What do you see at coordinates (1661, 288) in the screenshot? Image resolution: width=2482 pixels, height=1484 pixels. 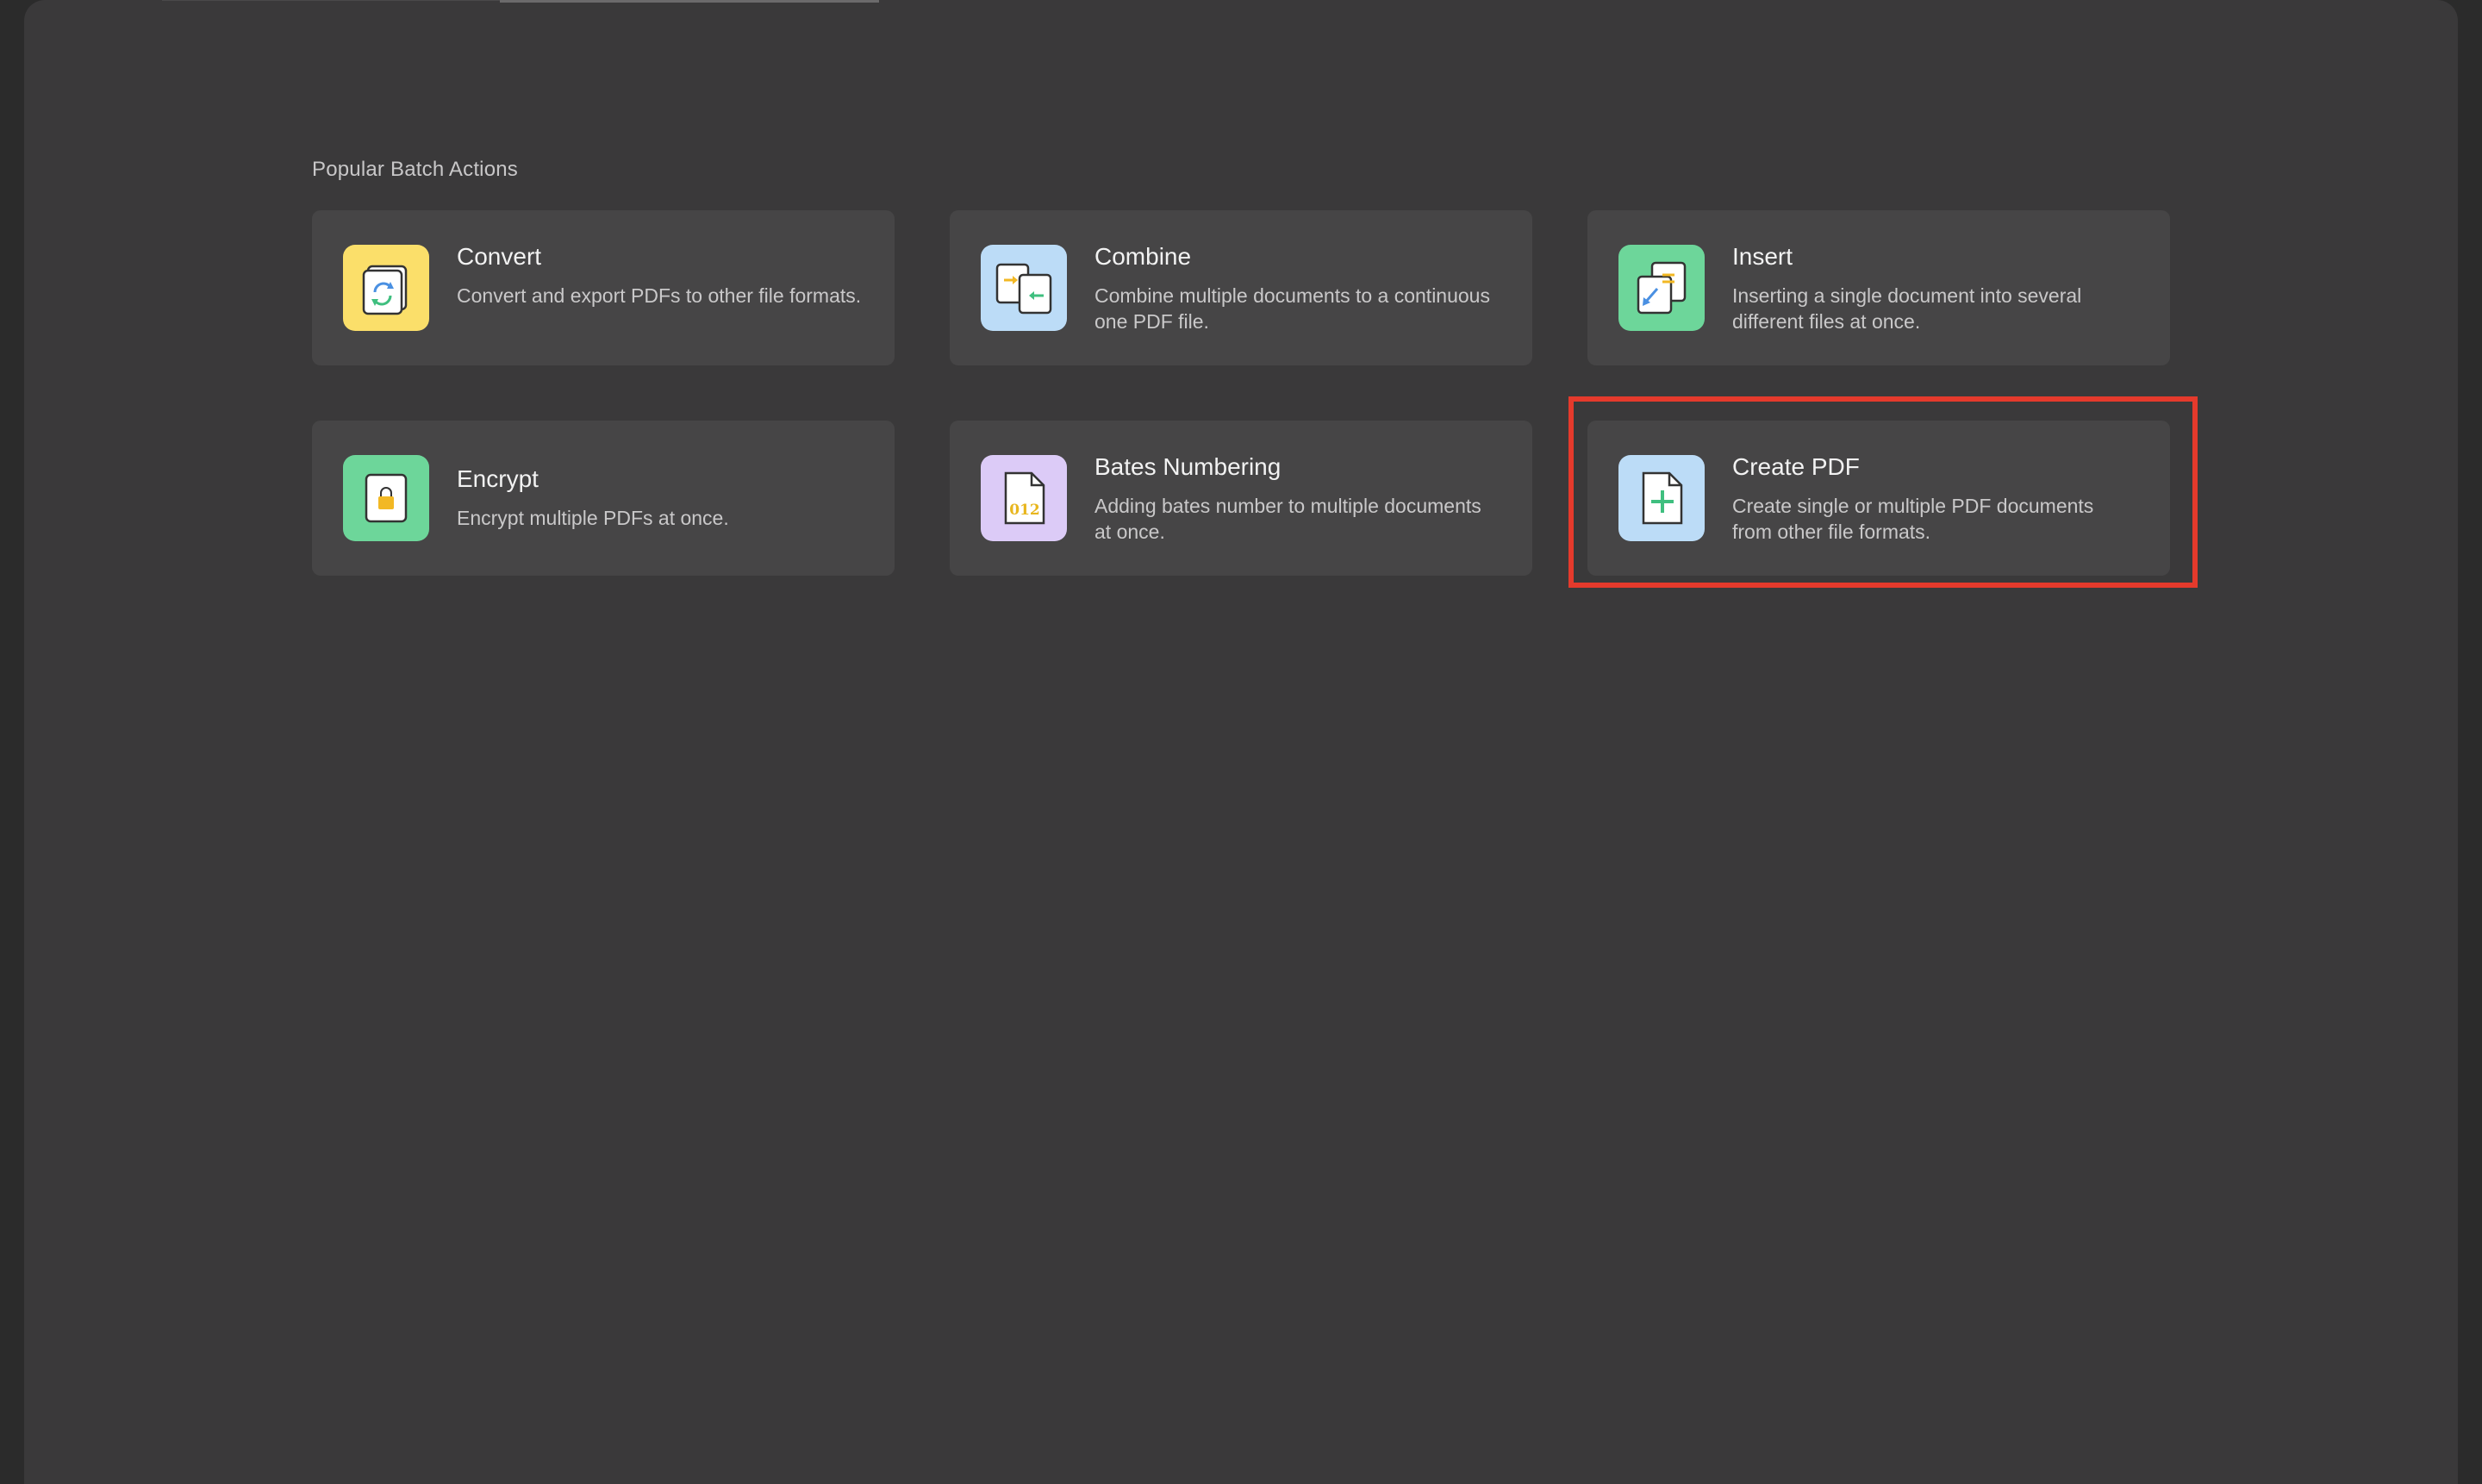 I see `insert-icon` at bounding box center [1661, 288].